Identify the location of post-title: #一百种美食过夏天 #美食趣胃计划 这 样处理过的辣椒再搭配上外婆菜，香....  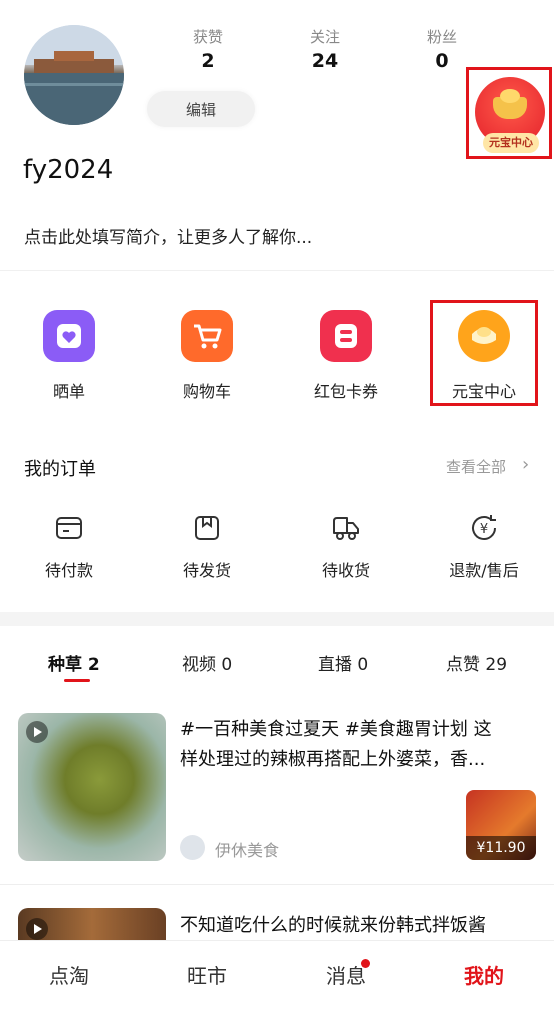
(356, 745).